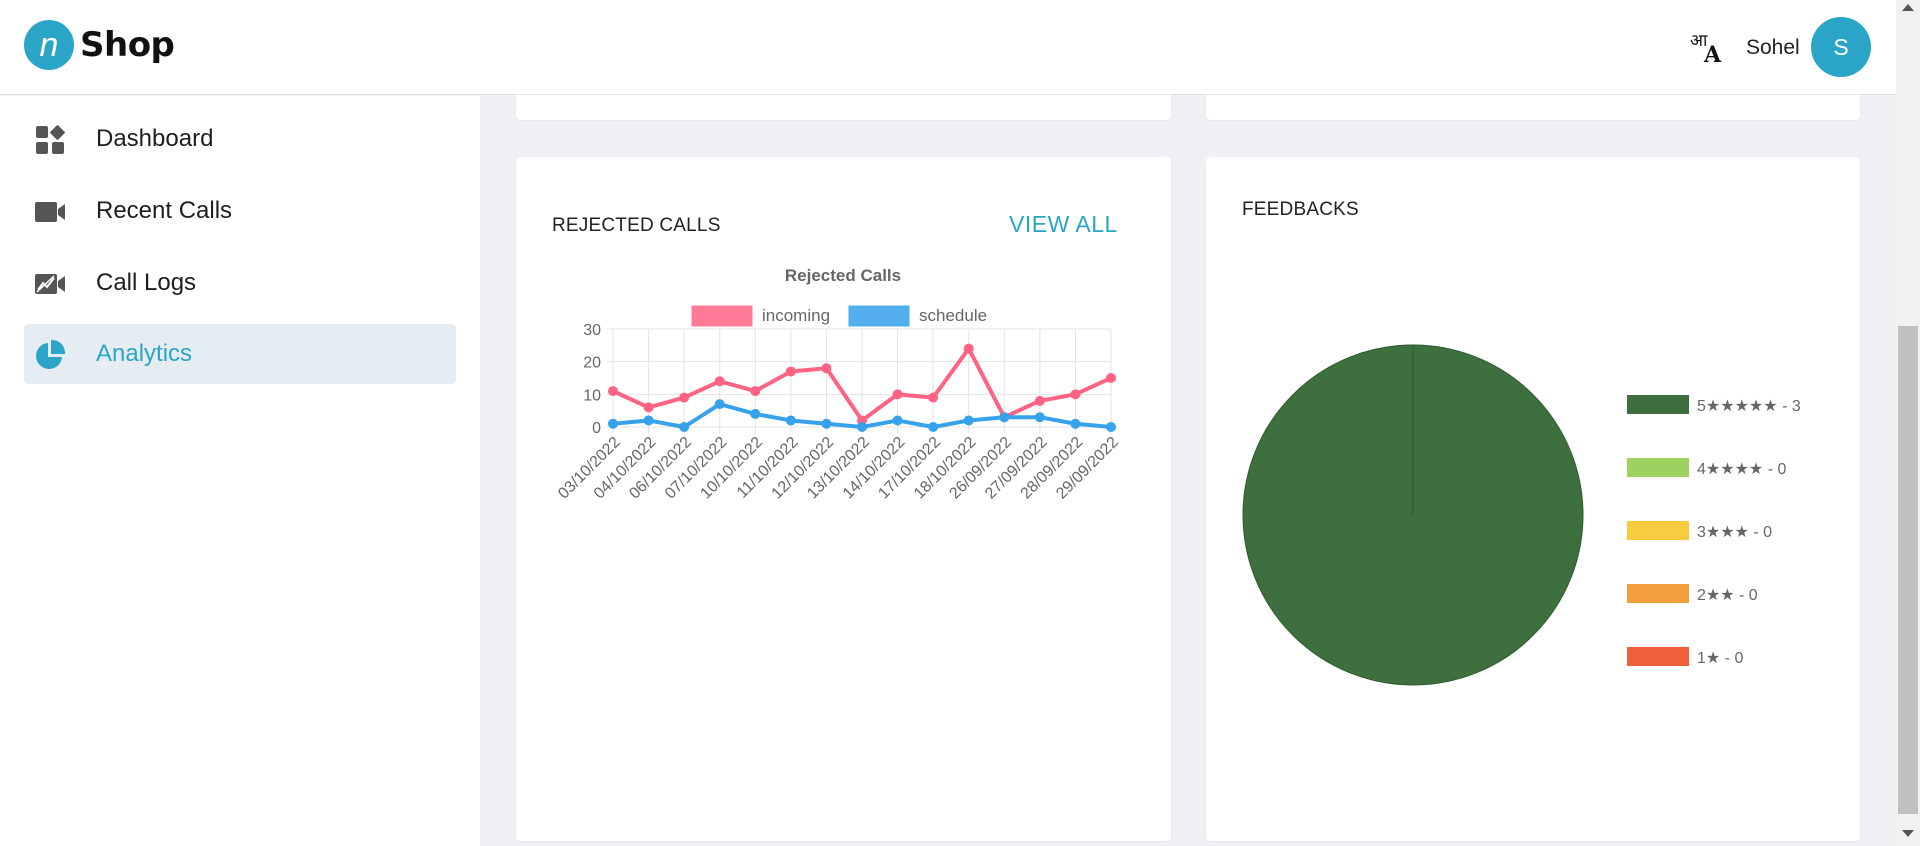 The height and width of the screenshot is (846, 1920). I want to click on logo-mark-icon: n, so click(49, 45).